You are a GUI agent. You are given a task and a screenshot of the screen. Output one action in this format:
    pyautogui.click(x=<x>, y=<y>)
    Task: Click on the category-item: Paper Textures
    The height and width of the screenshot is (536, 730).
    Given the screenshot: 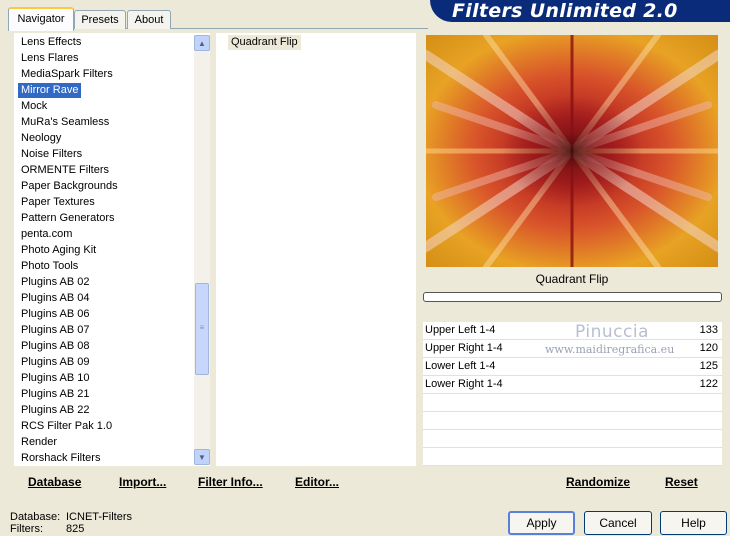 What is the action you would take?
    pyautogui.click(x=58, y=202)
    